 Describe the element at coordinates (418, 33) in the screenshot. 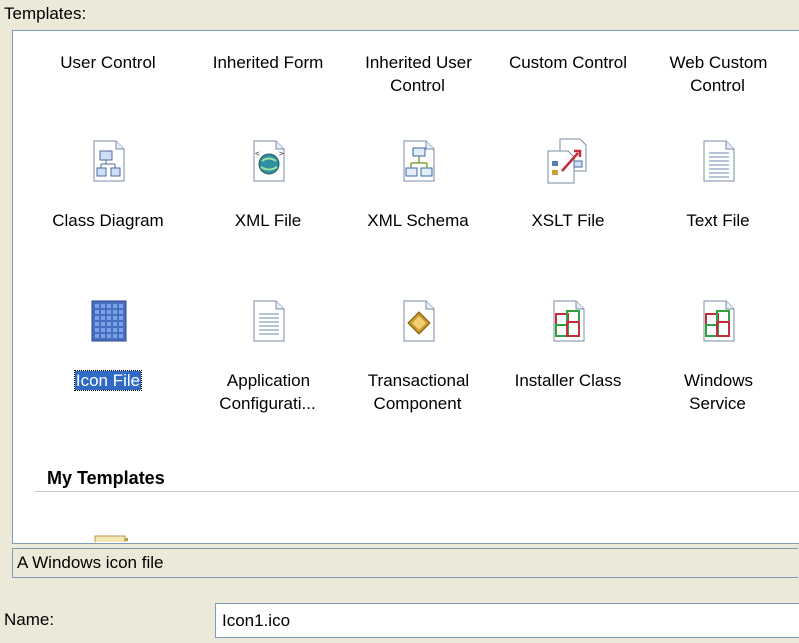

I see `inherited-user-control-icon` at that location.